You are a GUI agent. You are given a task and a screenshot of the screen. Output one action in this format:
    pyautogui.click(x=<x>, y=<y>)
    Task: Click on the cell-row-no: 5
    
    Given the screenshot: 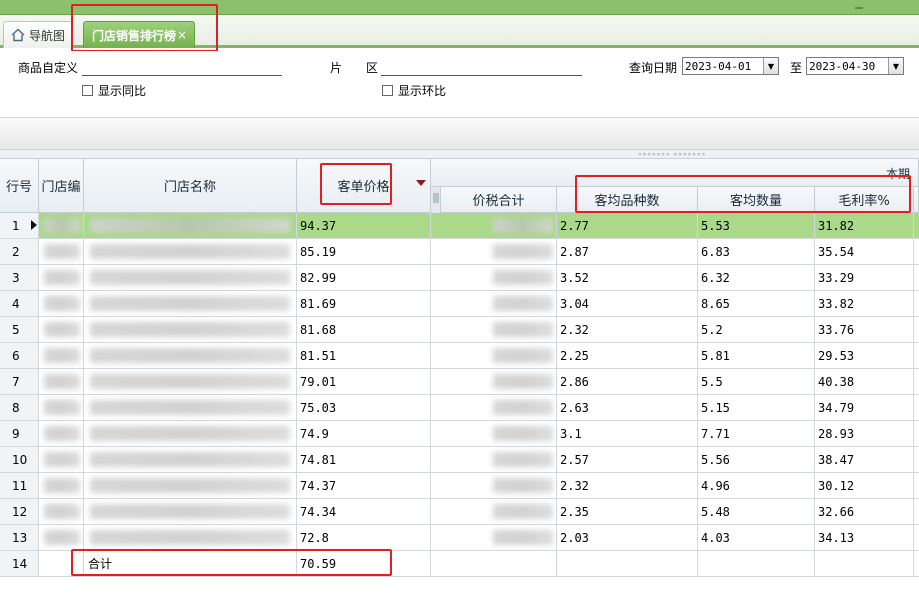 What is the action you would take?
    pyautogui.click(x=19, y=329)
    